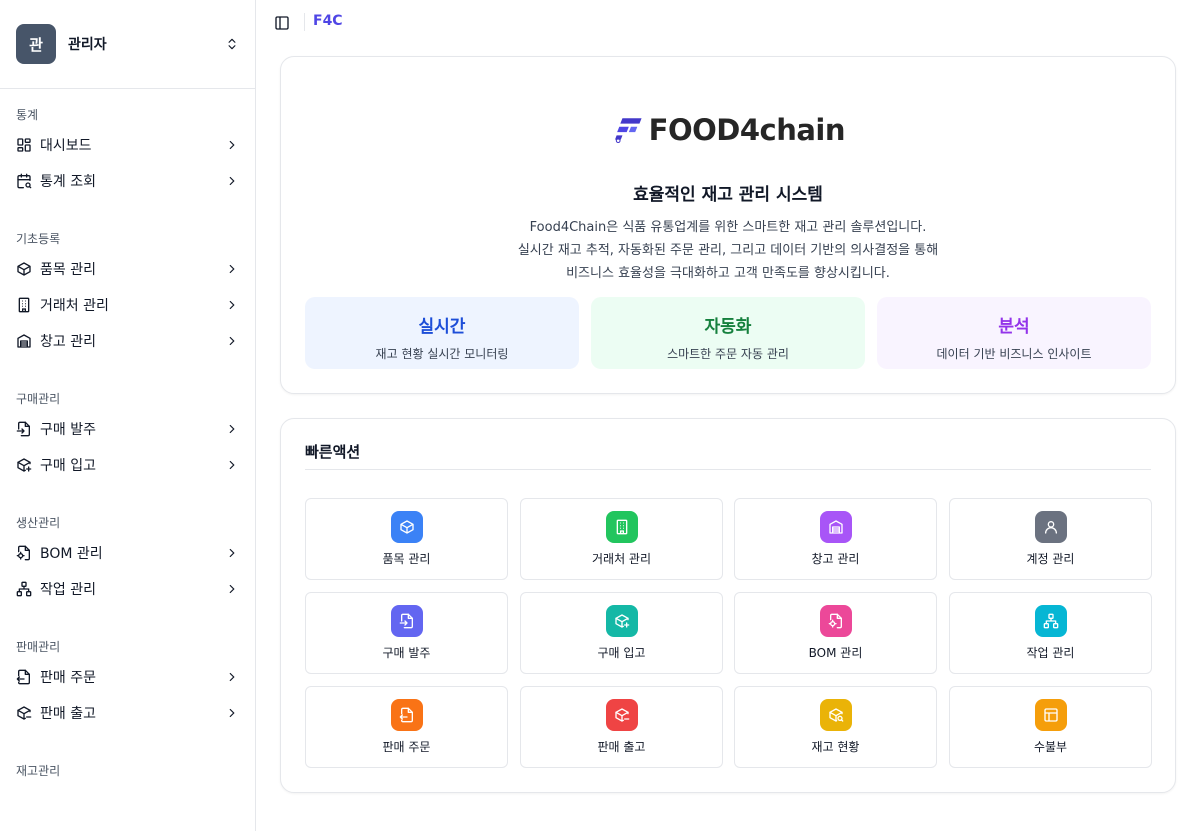 The width and height of the screenshot is (1200, 831). I want to click on quick-action-bom: BOM 관리, so click(835, 633).